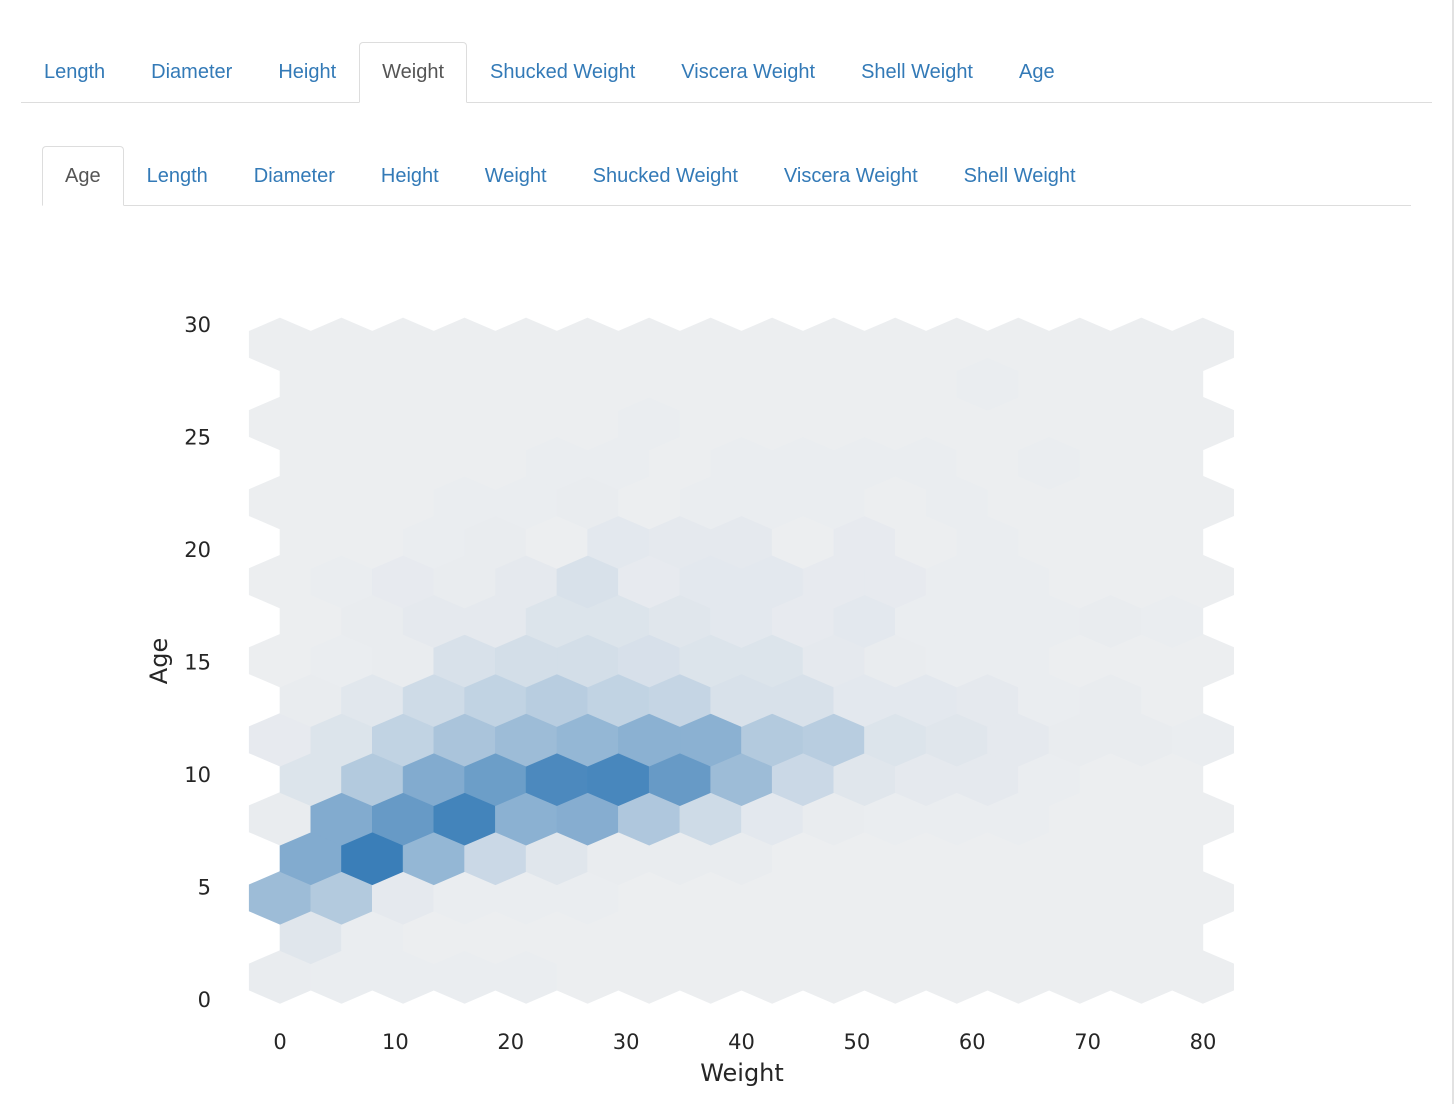  What do you see at coordinates (159, 661) in the screenshot?
I see `y-axis-label: Age` at bounding box center [159, 661].